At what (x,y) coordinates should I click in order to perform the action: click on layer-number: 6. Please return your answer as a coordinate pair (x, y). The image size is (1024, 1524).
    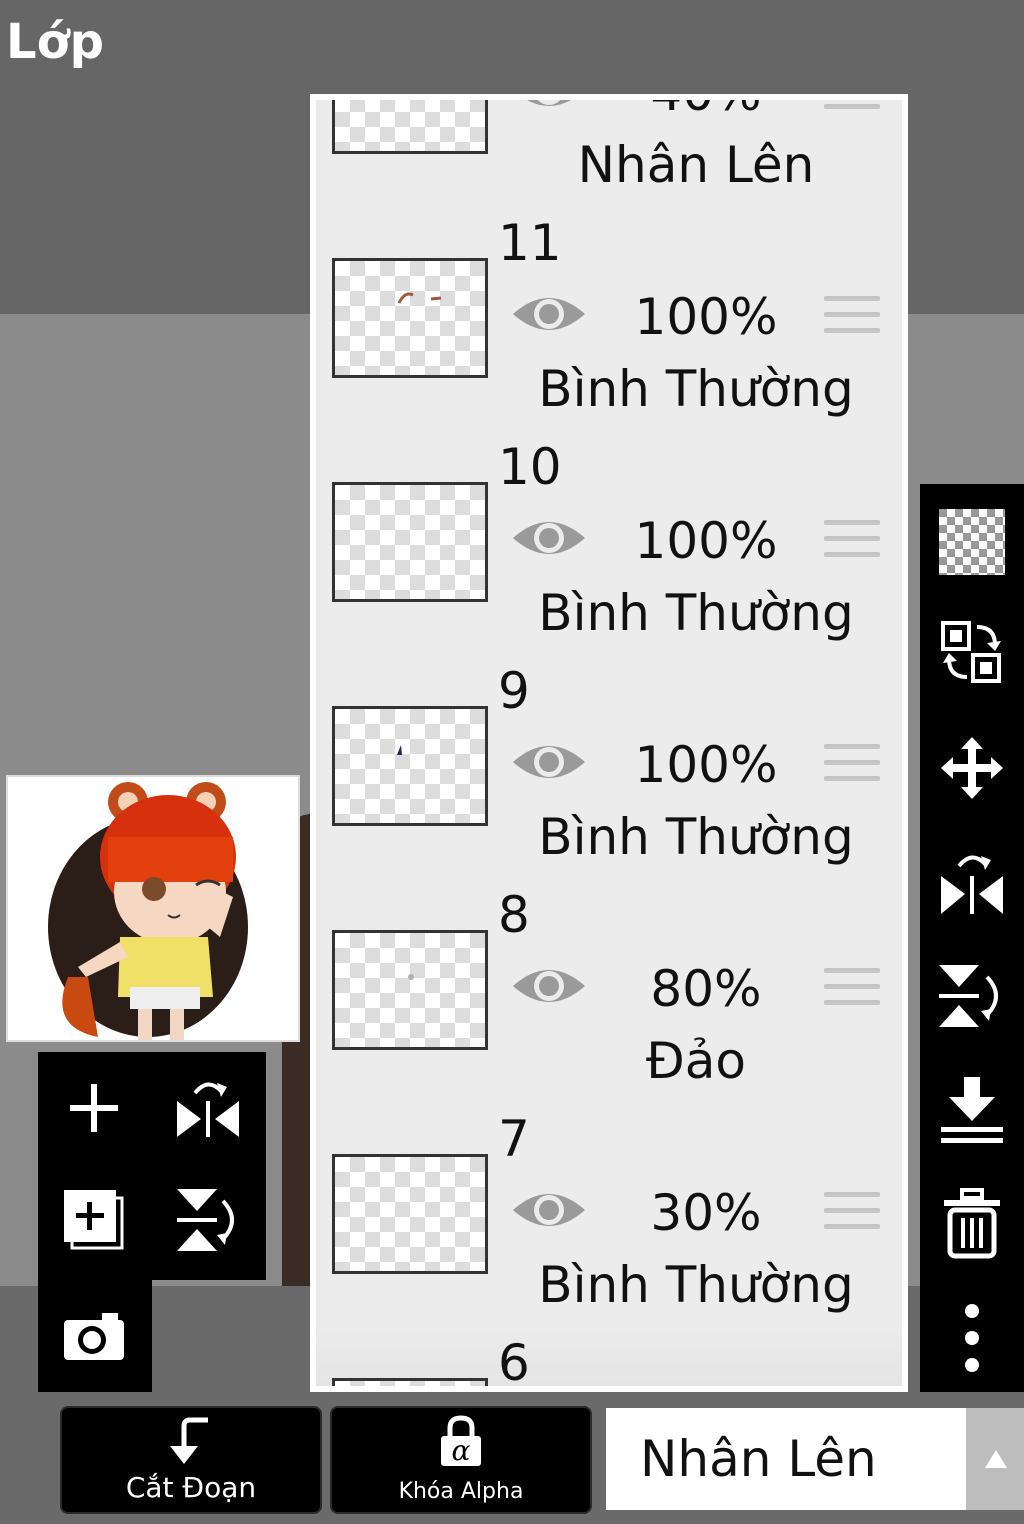
    Looking at the image, I should click on (514, 1360).